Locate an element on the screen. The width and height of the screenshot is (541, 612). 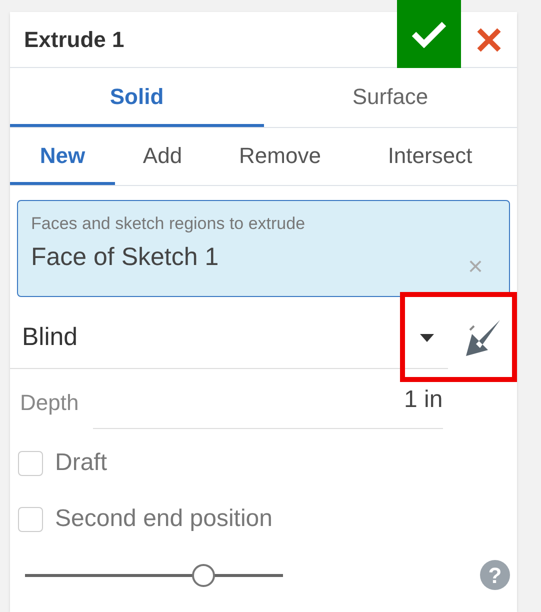
slider-track is located at coordinates (154, 575).